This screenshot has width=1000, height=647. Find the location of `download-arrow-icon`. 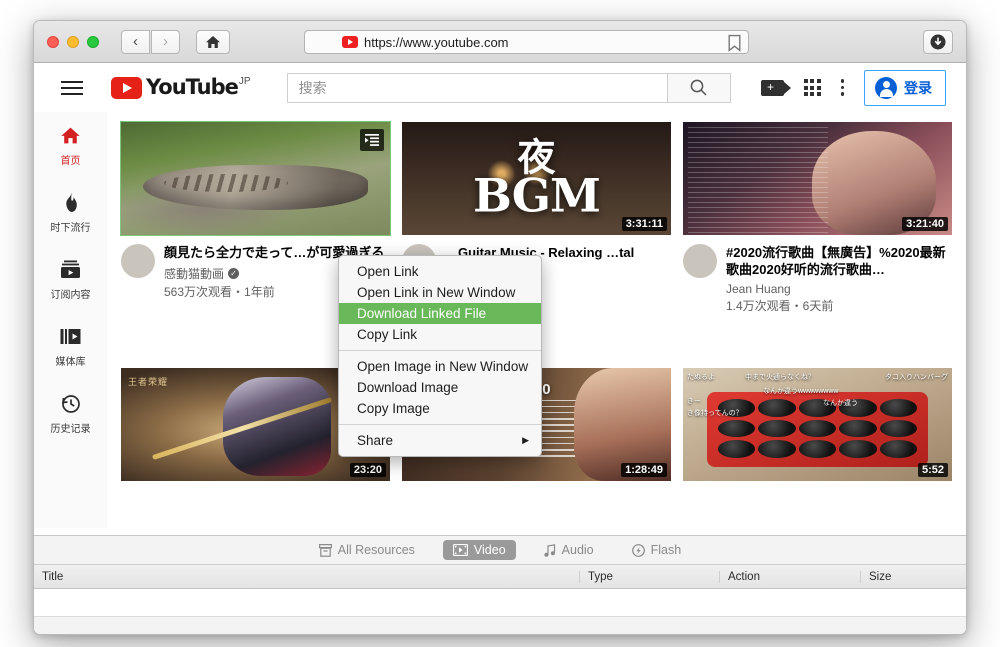

download-arrow-icon is located at coordinates (938, 42).